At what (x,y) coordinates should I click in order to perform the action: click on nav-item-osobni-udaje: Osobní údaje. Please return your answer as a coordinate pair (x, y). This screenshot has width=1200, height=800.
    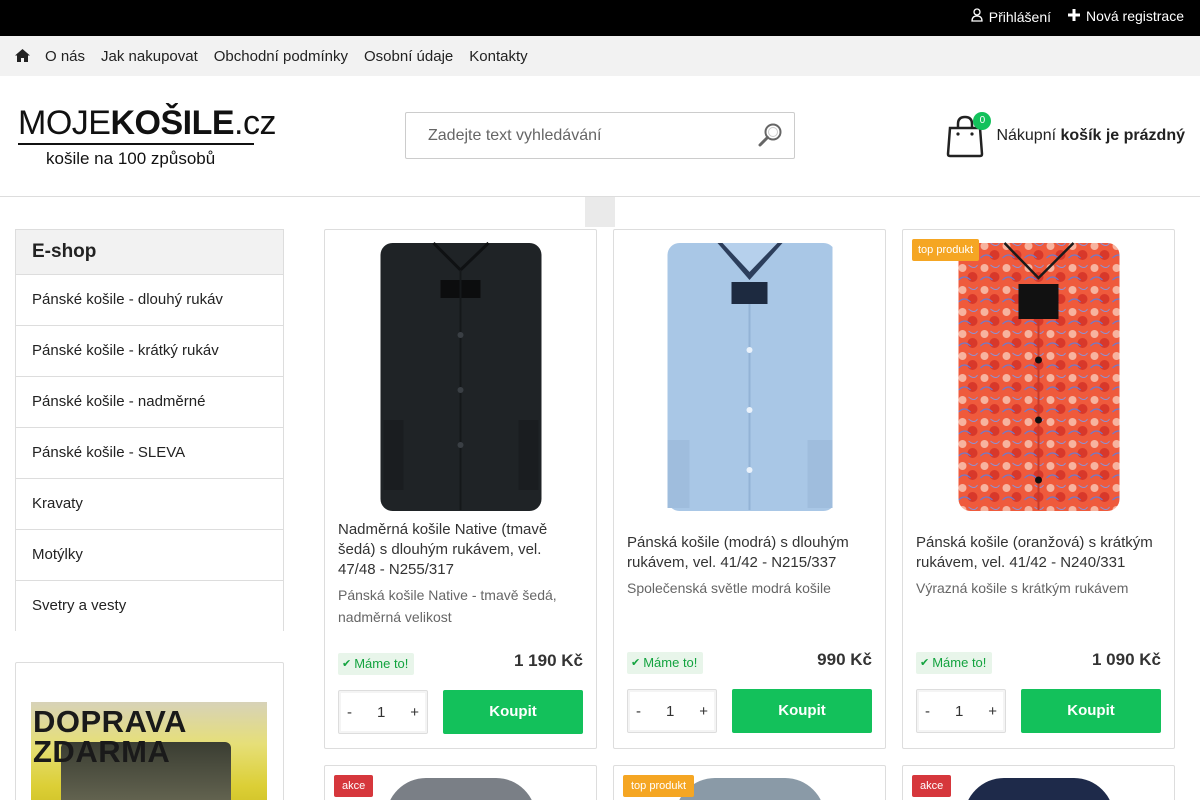
    Looking at the image, I should click on (408, 56).